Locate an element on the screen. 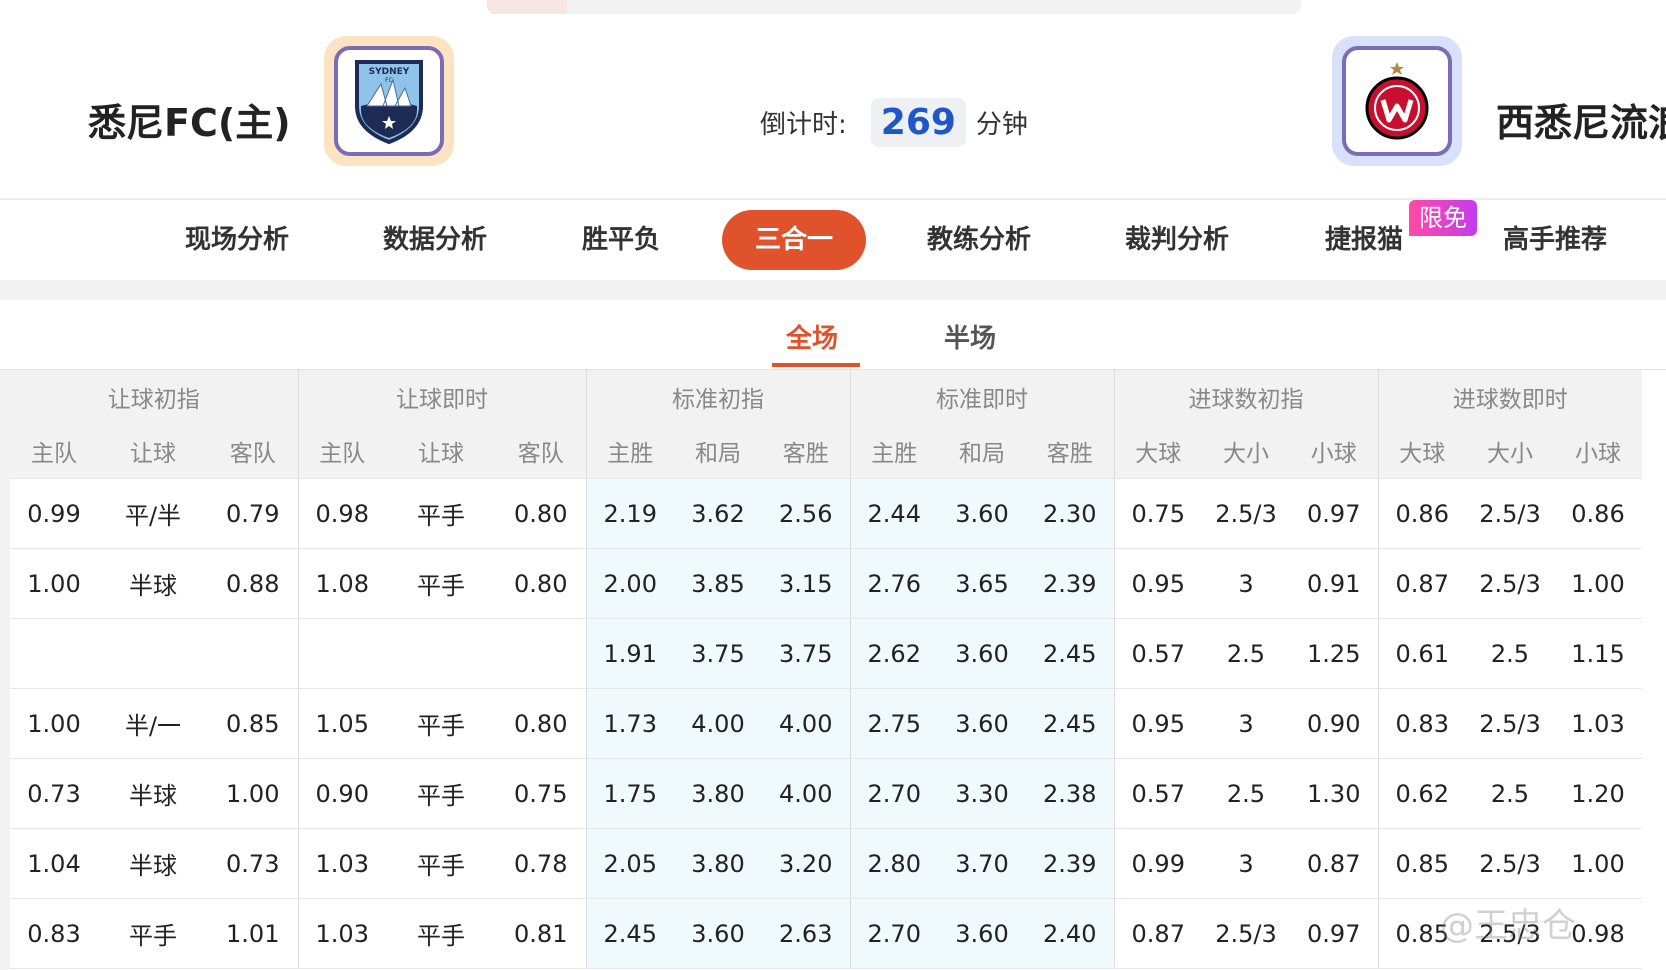  group-totals-initial: 进球数初指 is located at coordinates (1245, 397).